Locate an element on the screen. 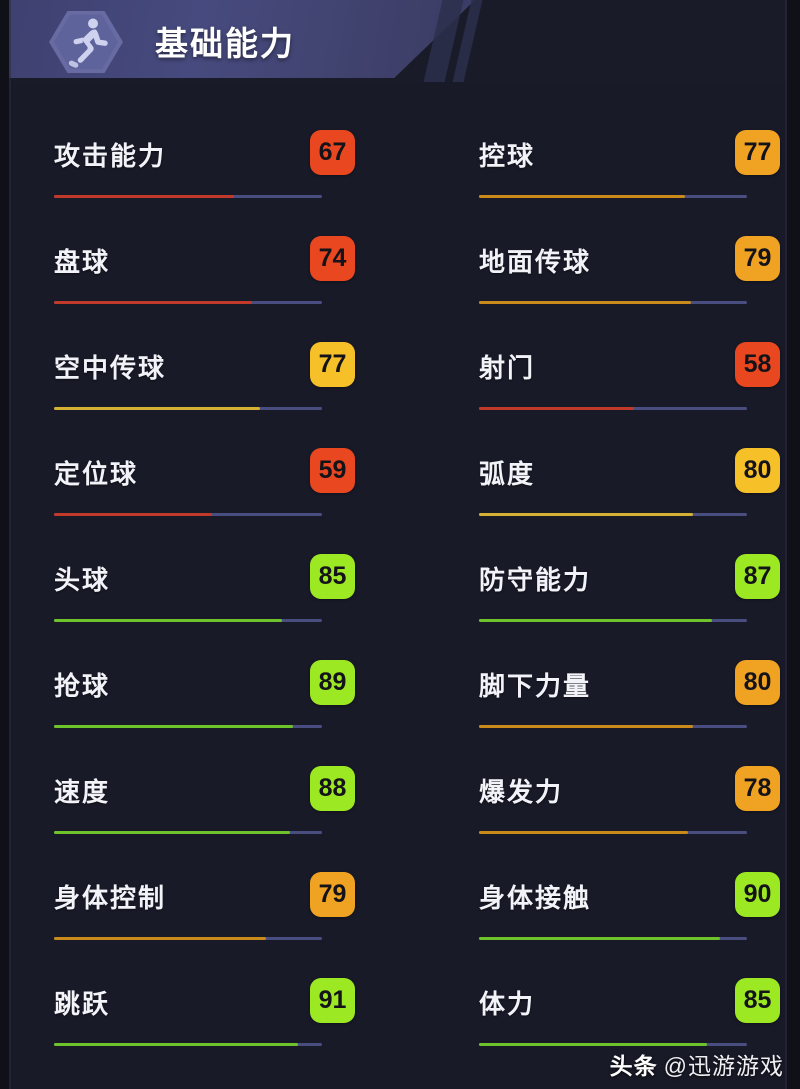 The width and height of the screenshot is (800, 1089). stat-label: 脚下力量 is located at coordinates (535, 686).